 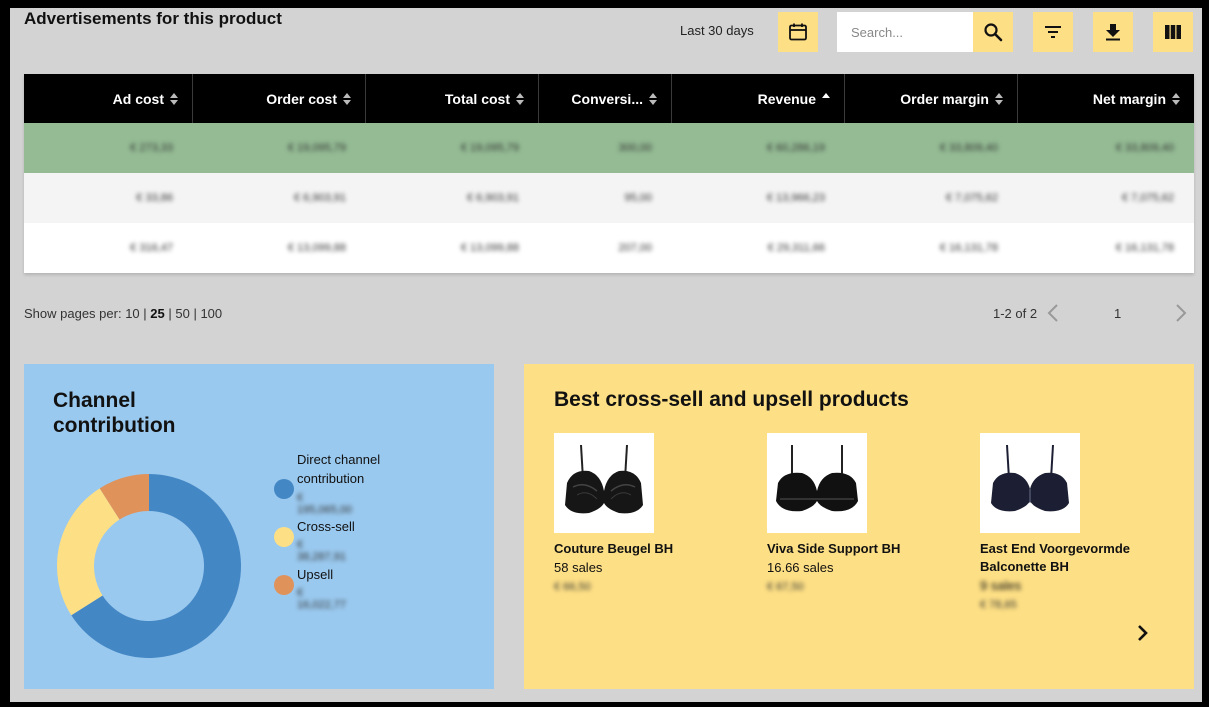 What do you see at coordinates (834, 548) in the screenshot?
I see `product-name: Viva Side Support BH` at bounding box center [834, 548].